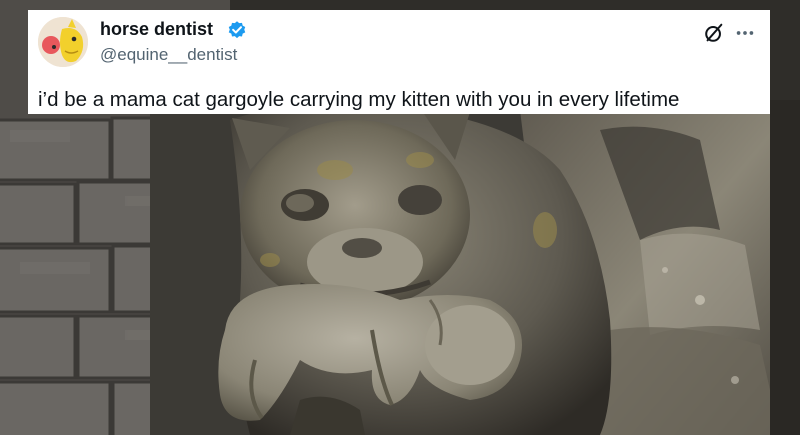 The image size is (800, 435). I want to click on grok-icon, so click(714, 33).